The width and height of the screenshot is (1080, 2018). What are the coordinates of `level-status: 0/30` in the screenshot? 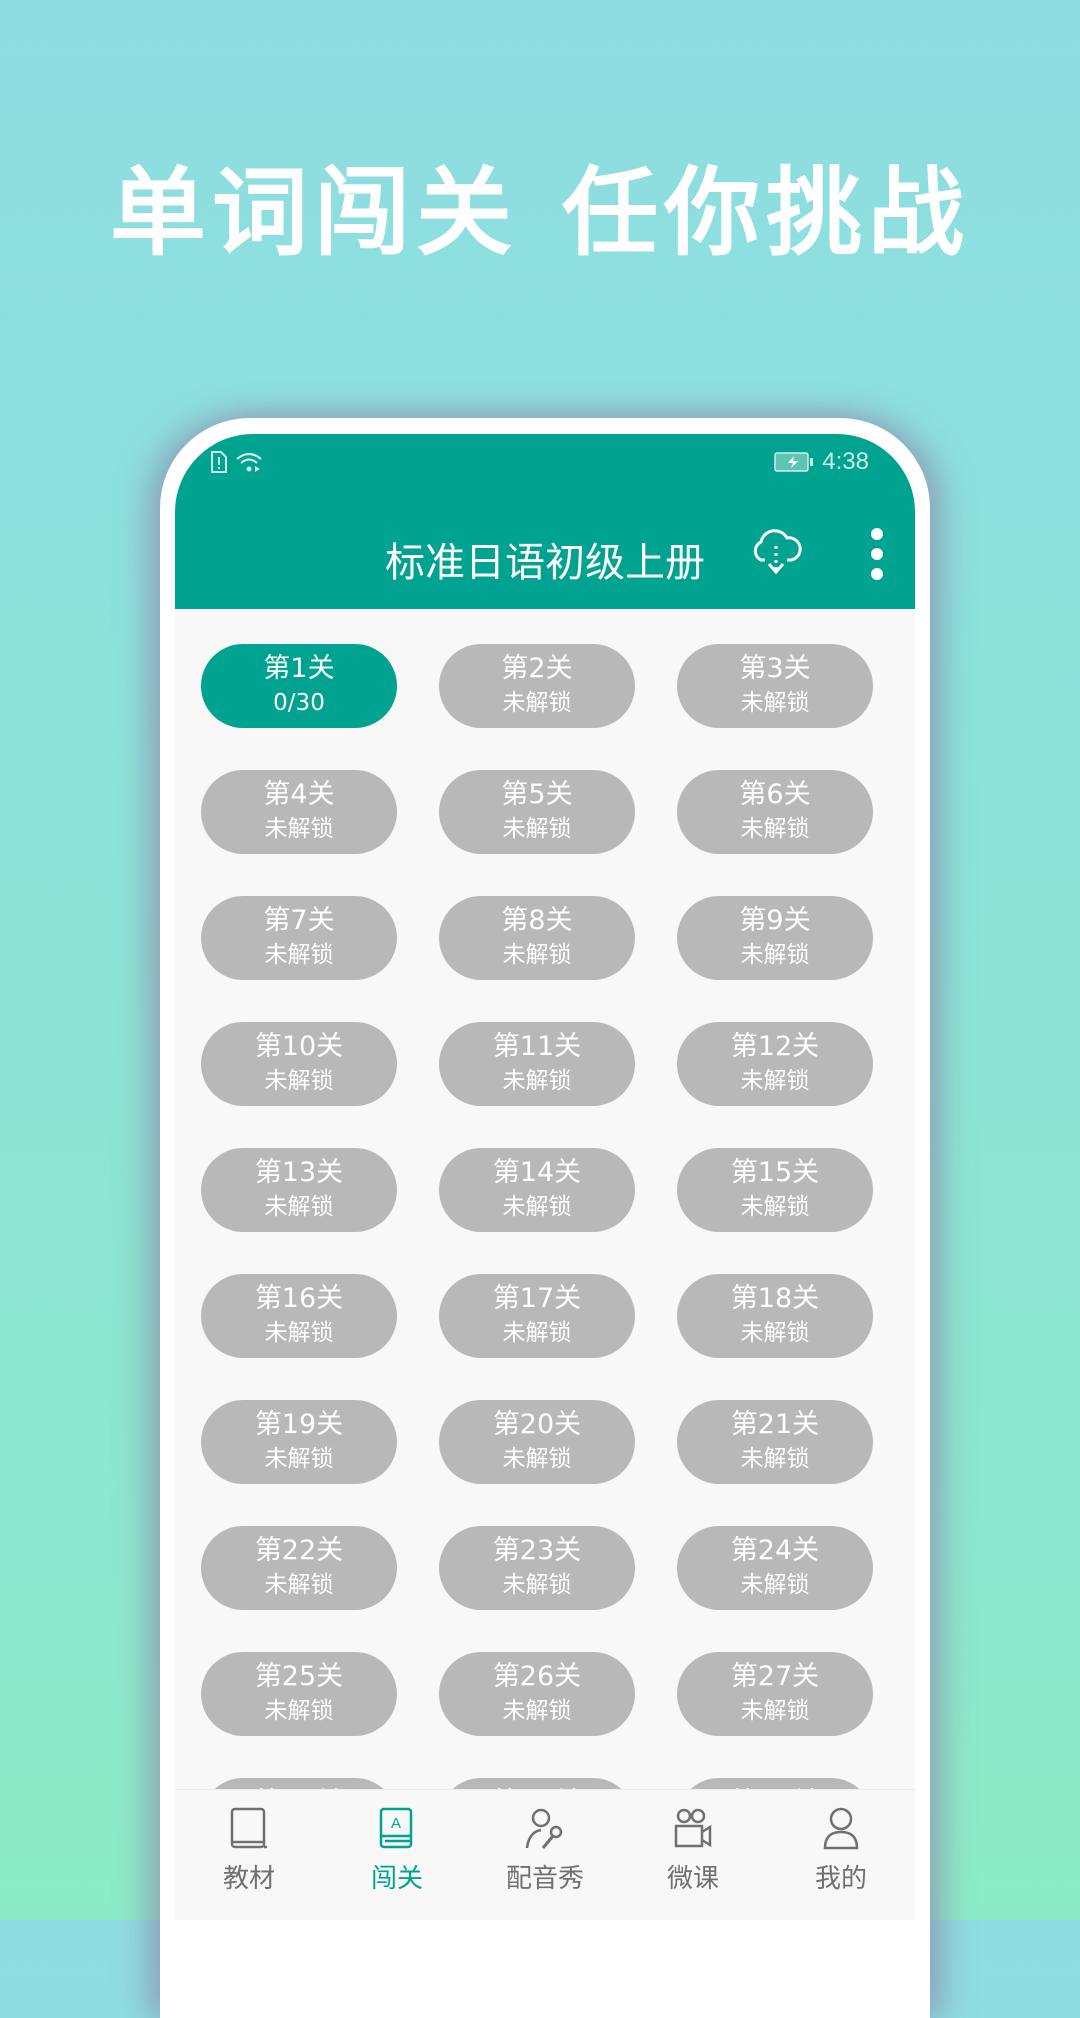 It's located at (299, 703).